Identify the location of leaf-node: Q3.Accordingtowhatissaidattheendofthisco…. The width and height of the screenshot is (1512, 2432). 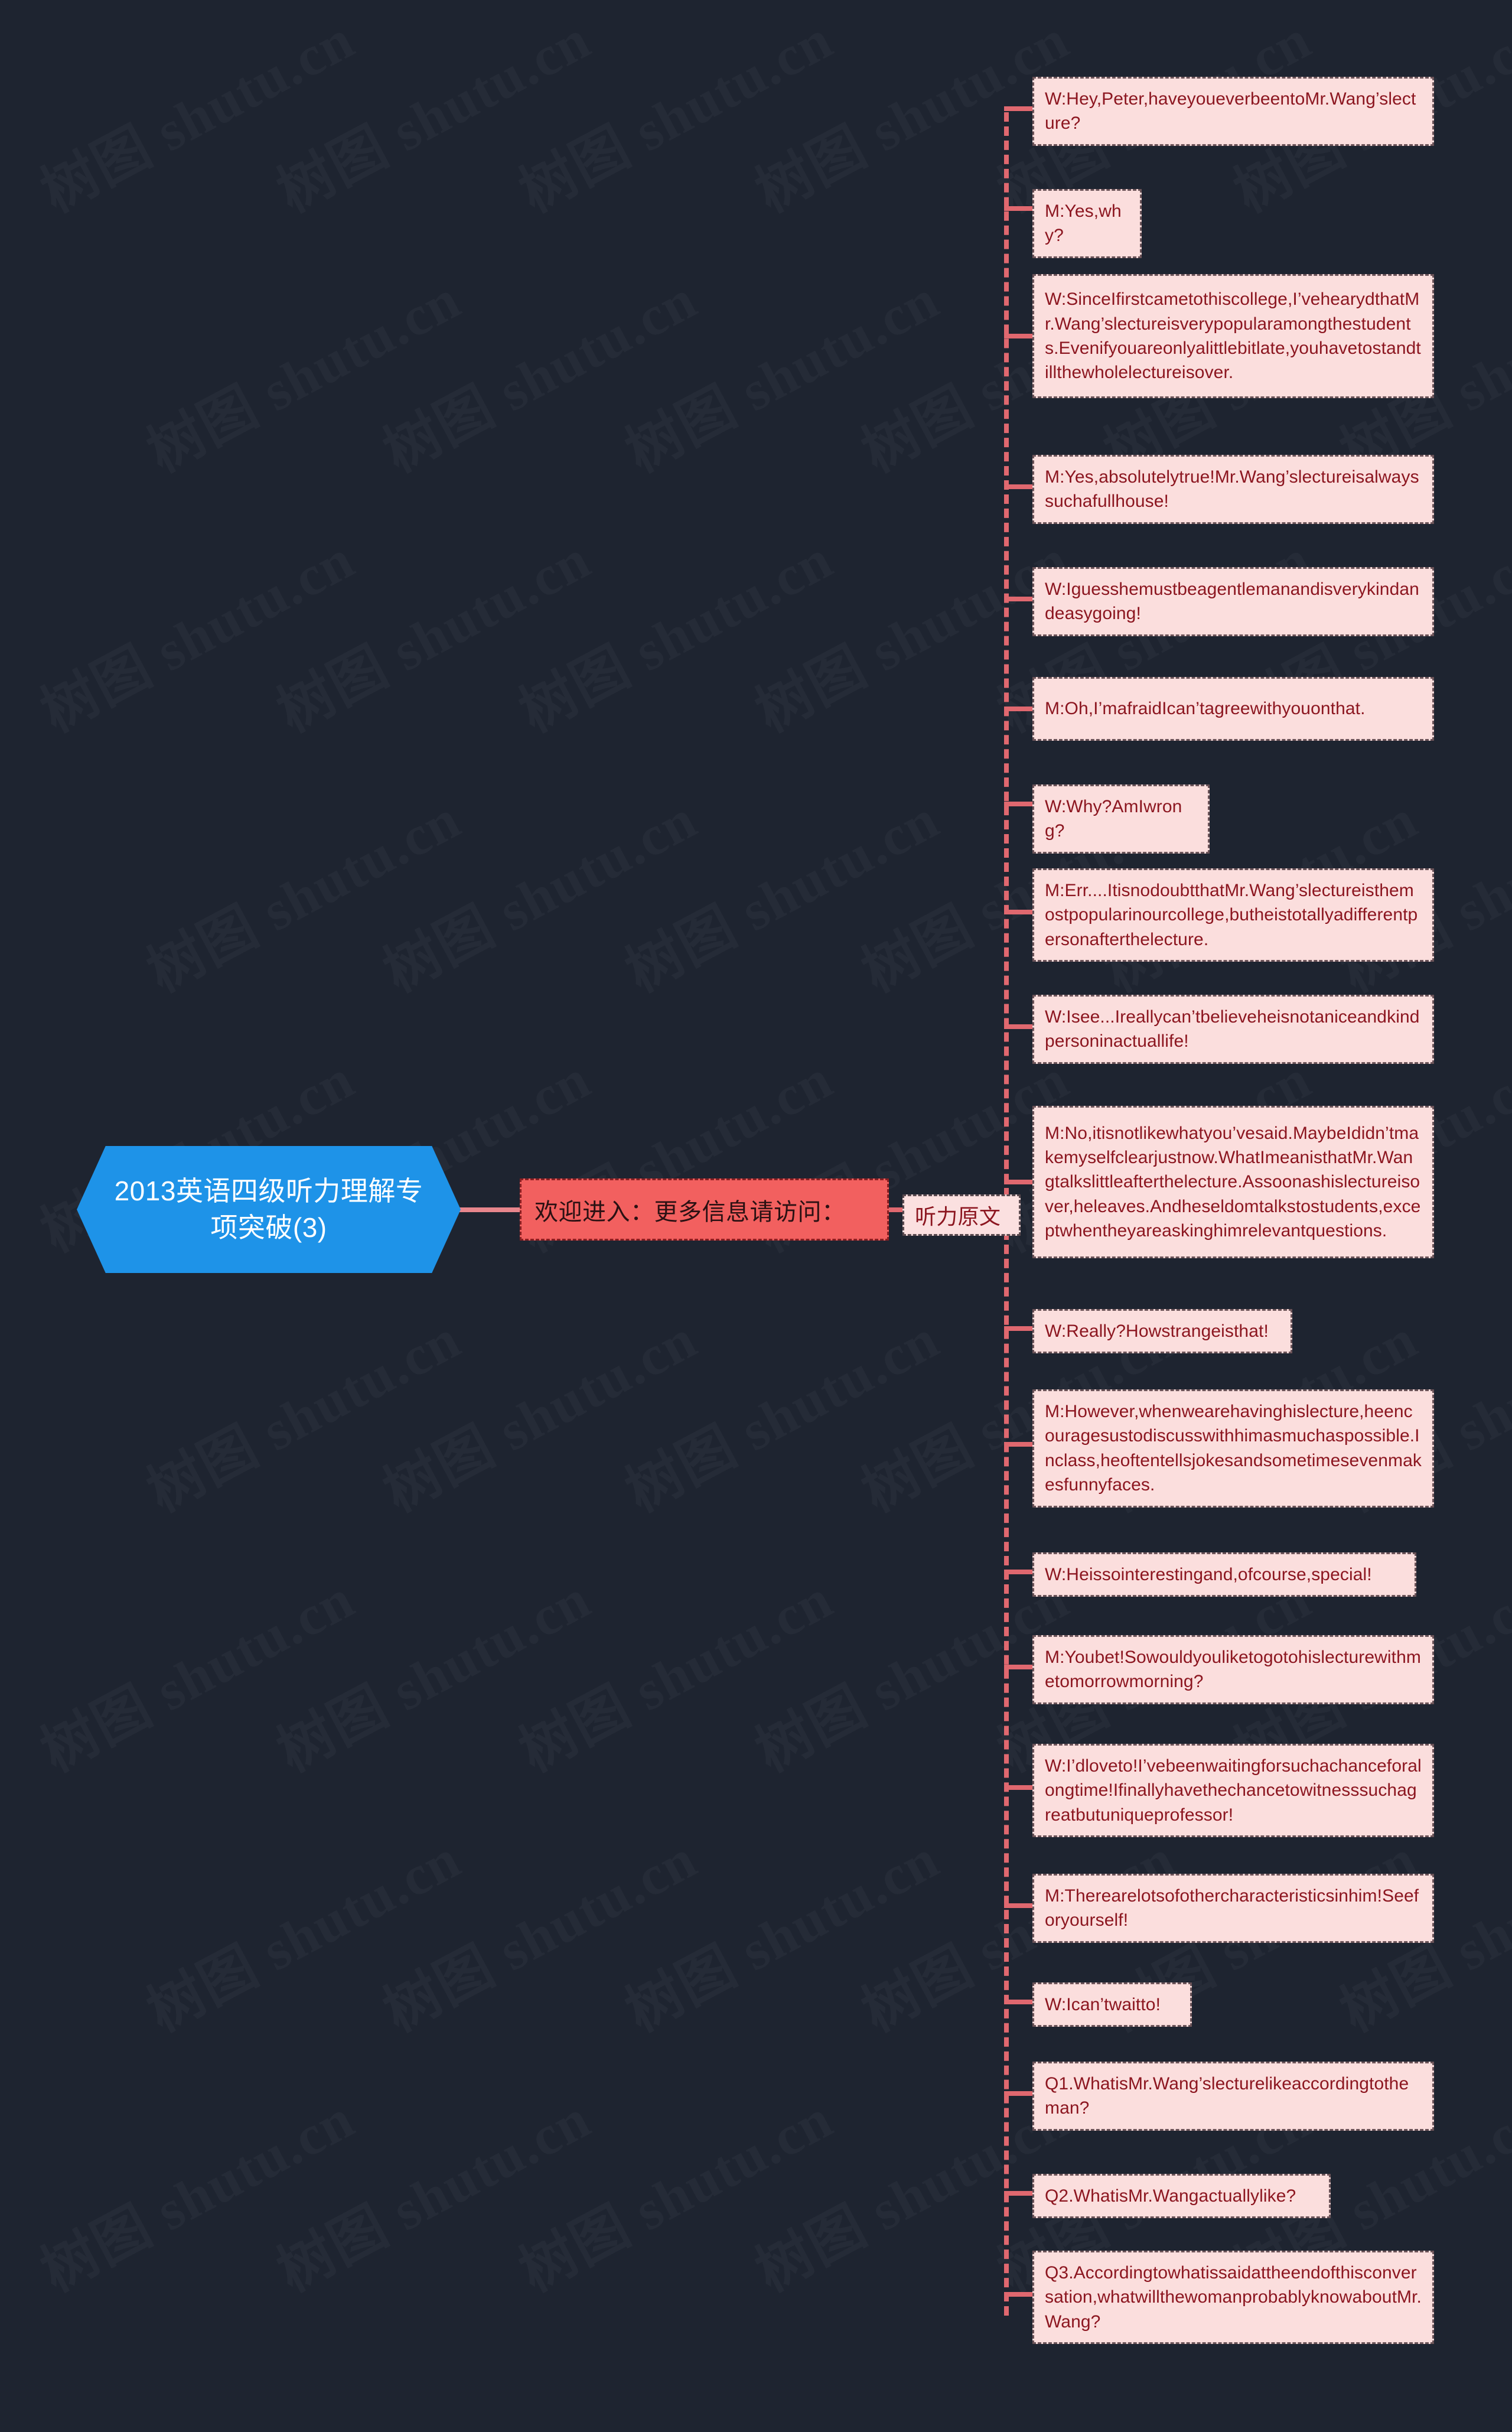
(1233, 2298).